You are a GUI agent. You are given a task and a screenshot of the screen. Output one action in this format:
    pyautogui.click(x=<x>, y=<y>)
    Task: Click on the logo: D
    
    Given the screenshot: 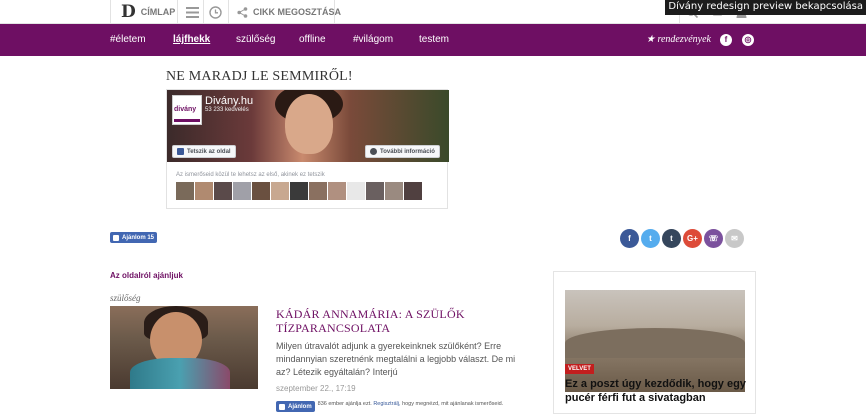 What is the action you would take?
    pyautogui.click(x=128, y=12)
    